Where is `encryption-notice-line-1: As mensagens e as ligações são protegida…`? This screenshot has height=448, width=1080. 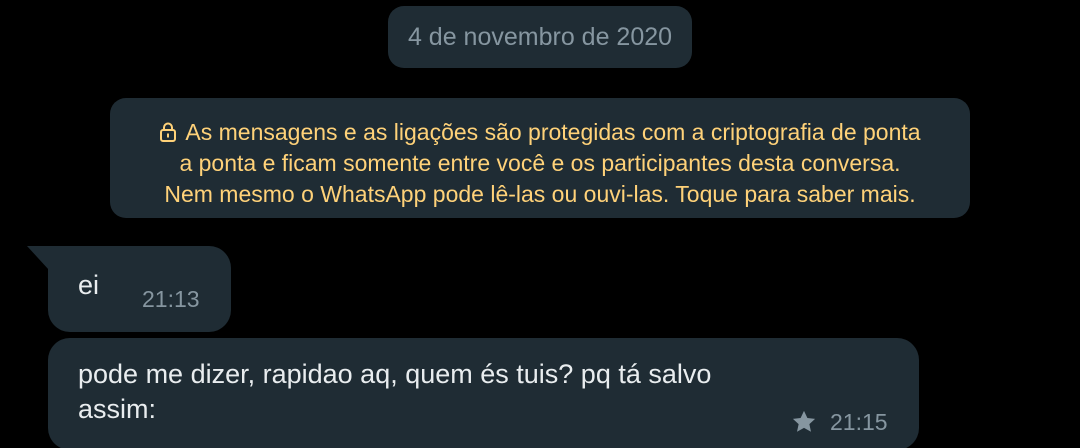 encryption-notice-line-1: As mensagens e as ligações são protegida… is located at coordinates (540, 132).